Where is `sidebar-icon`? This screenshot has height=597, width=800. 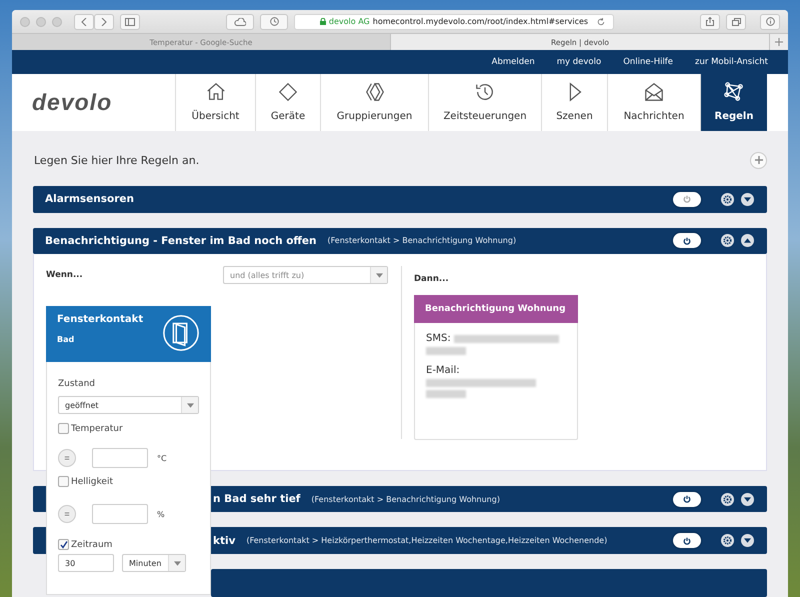
sidebar-icon is located at coordinates (130, 22).